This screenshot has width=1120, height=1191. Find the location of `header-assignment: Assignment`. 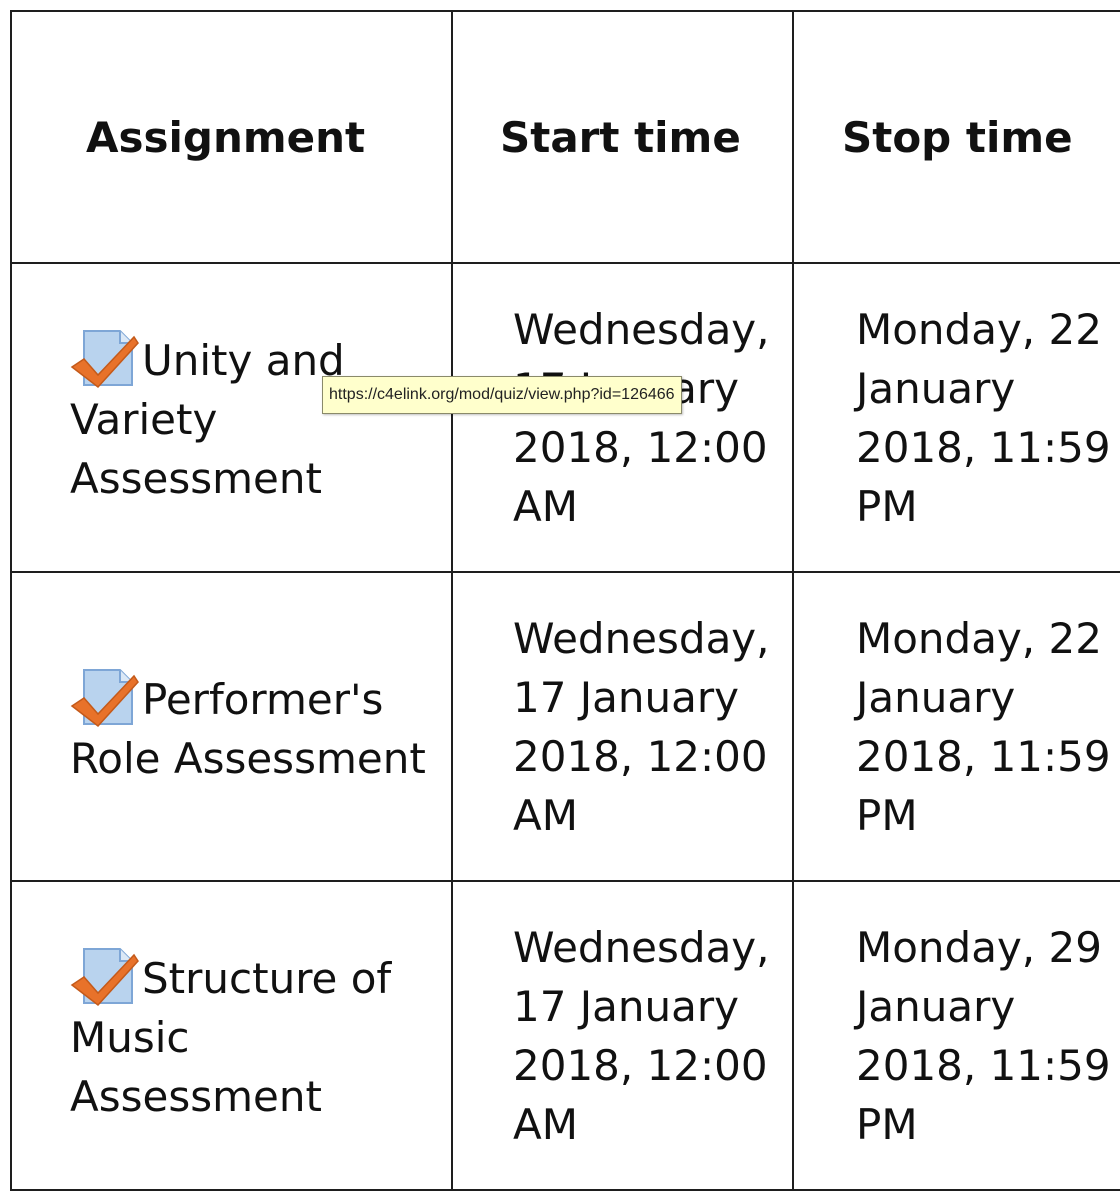

header-assignment: Assignment is located at coordinates (231, 137).